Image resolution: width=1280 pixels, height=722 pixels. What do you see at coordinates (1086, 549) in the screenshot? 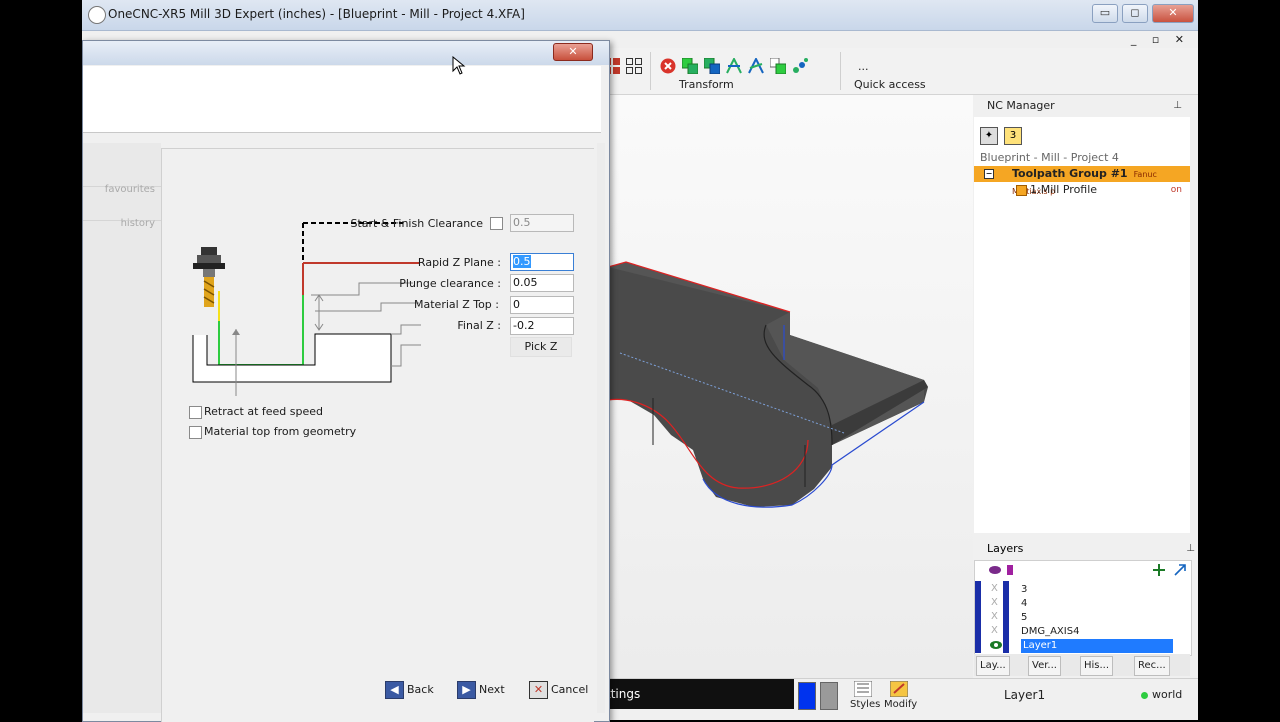
I see `layers-header: Layers ⊥` at bounding box center [1086, 549].